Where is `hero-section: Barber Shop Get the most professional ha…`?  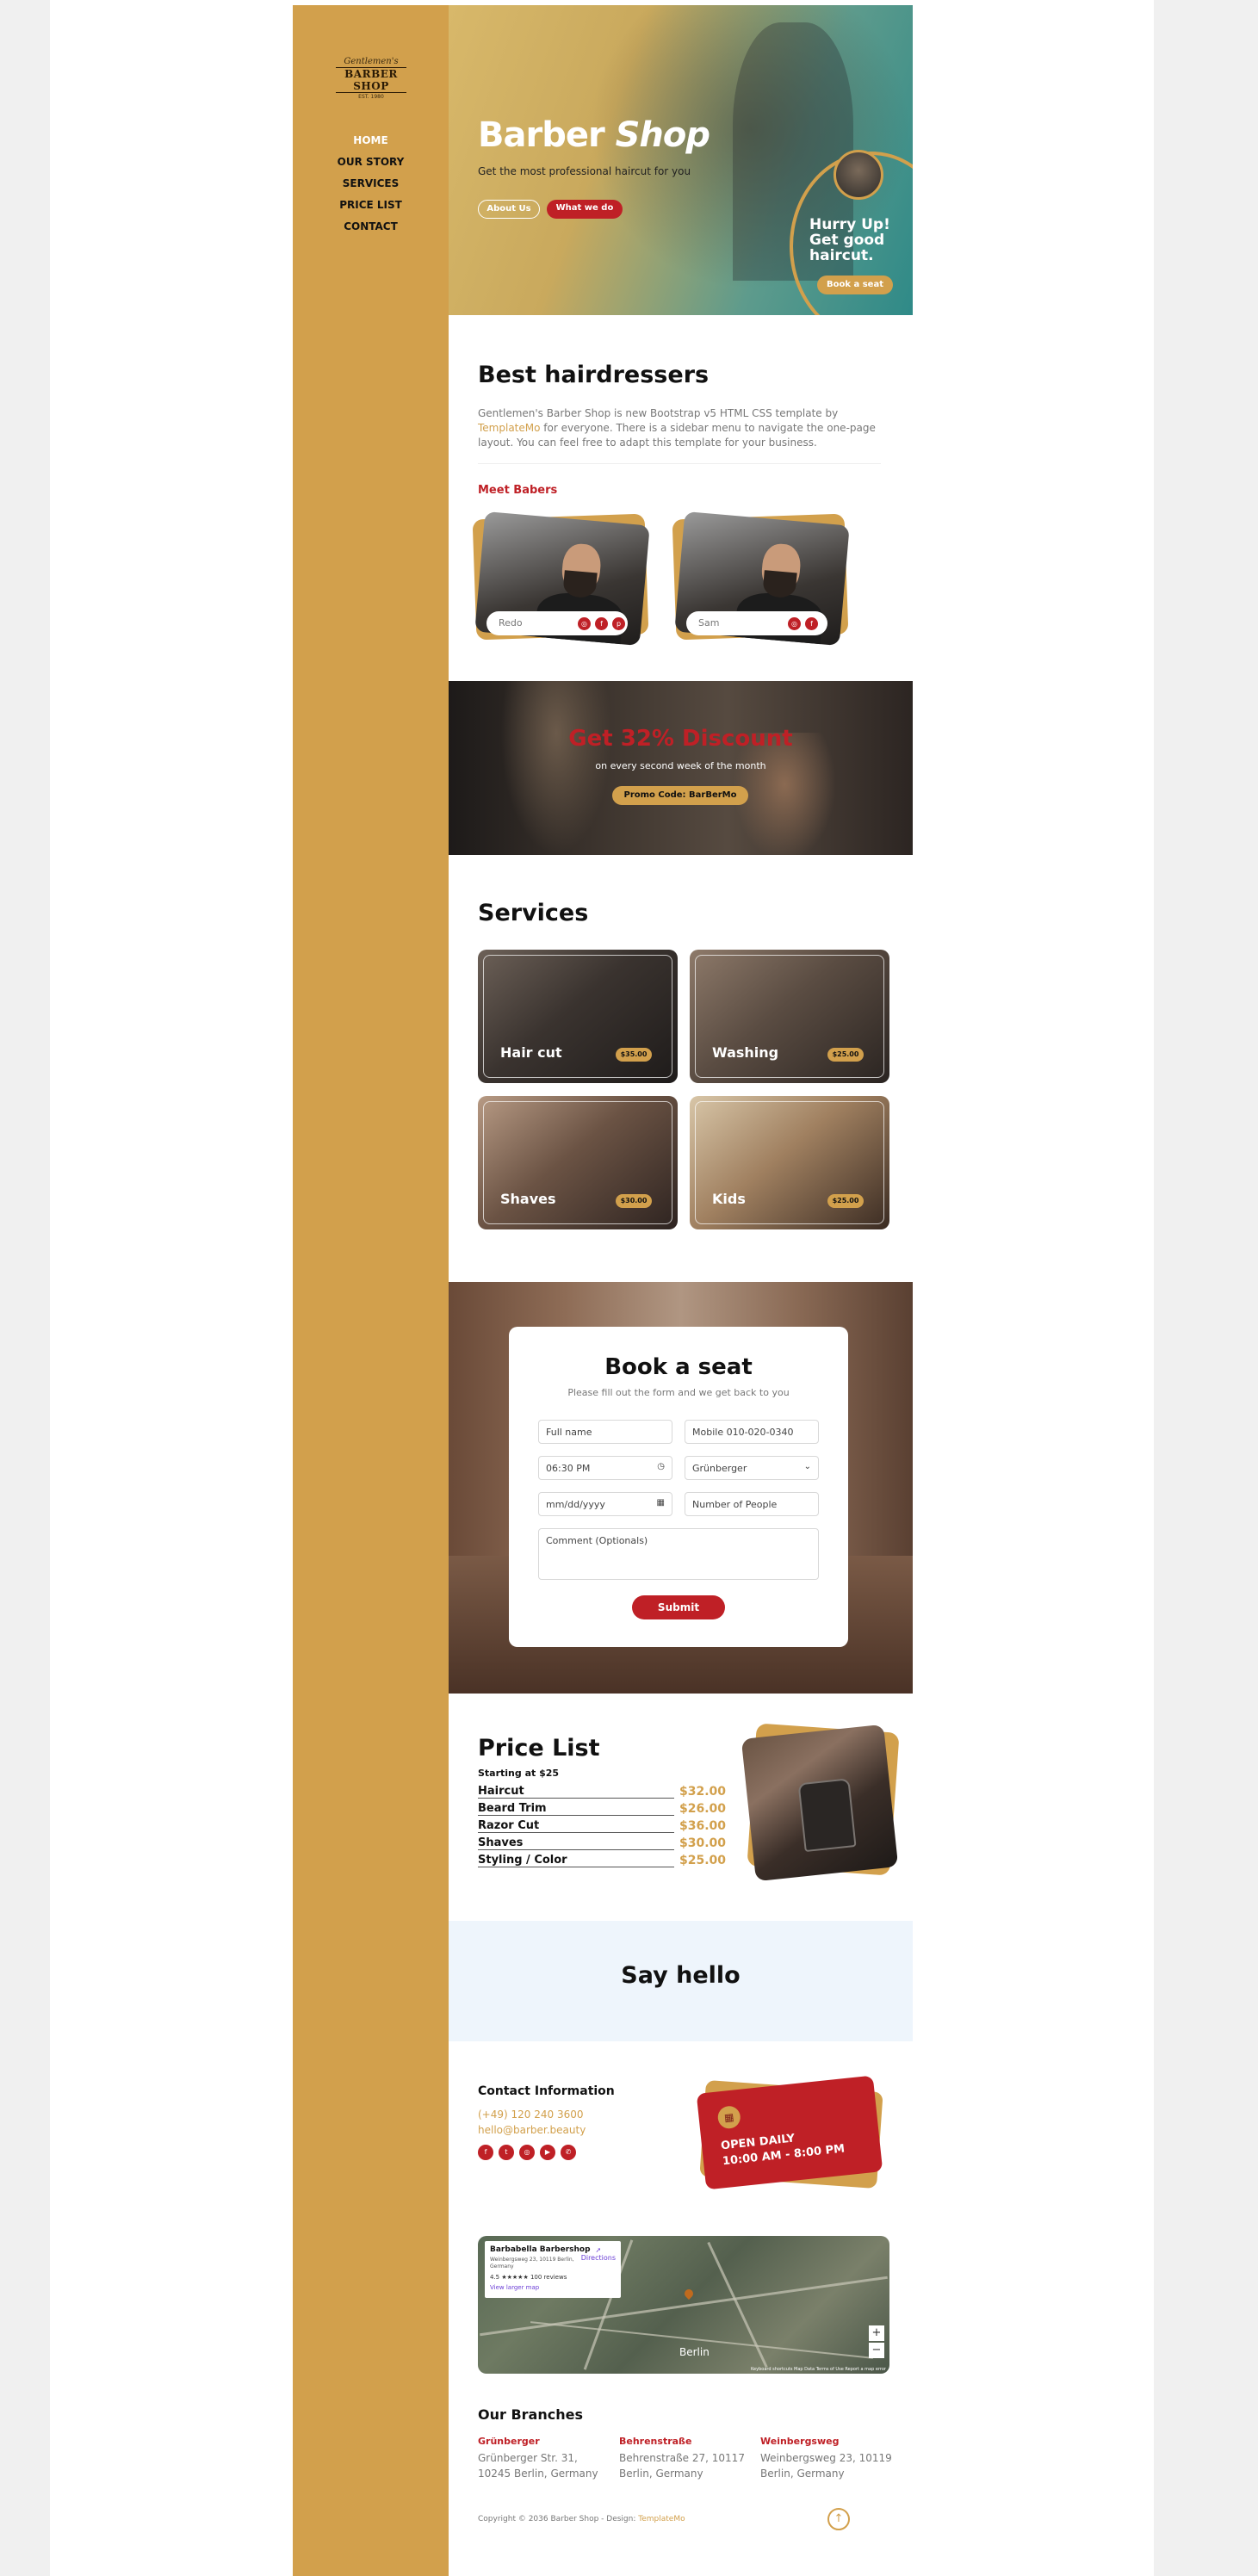
hero-section: Barber Shop Get the most professional ha… is located at coordinates (681, 160).